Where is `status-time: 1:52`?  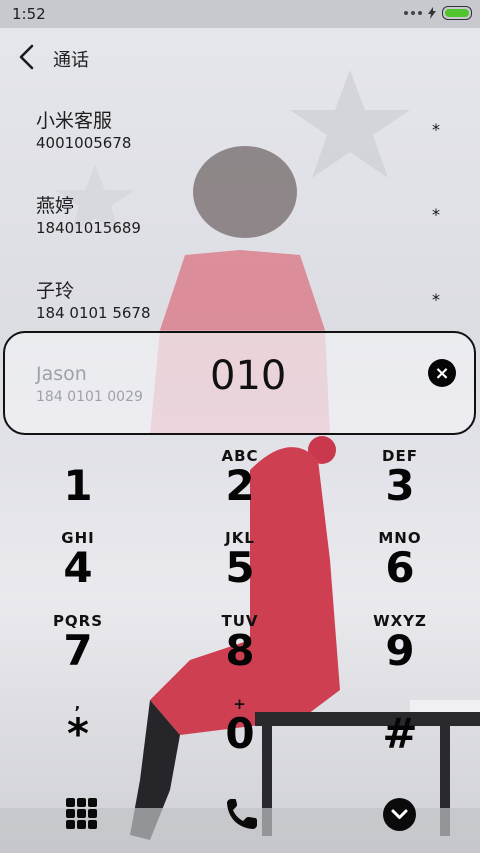
status-time: 1:52 is located at coordinates (29, 14).